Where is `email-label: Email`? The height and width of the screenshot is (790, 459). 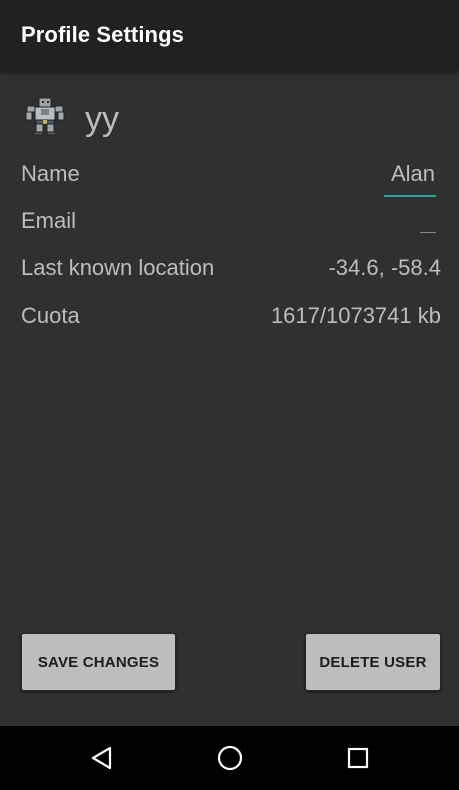 email-label: Email is located at coordinates (49, 220).